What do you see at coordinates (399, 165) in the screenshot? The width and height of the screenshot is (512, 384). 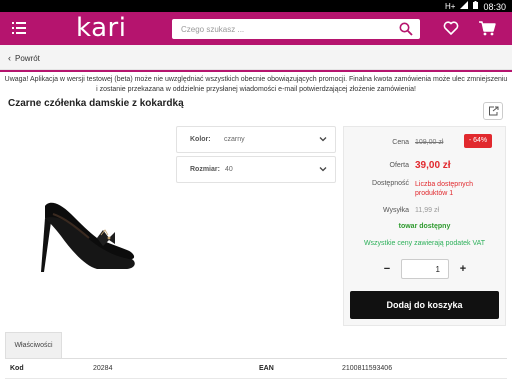 I see `offer-label: Oferta` at bounding box center [399, 165].